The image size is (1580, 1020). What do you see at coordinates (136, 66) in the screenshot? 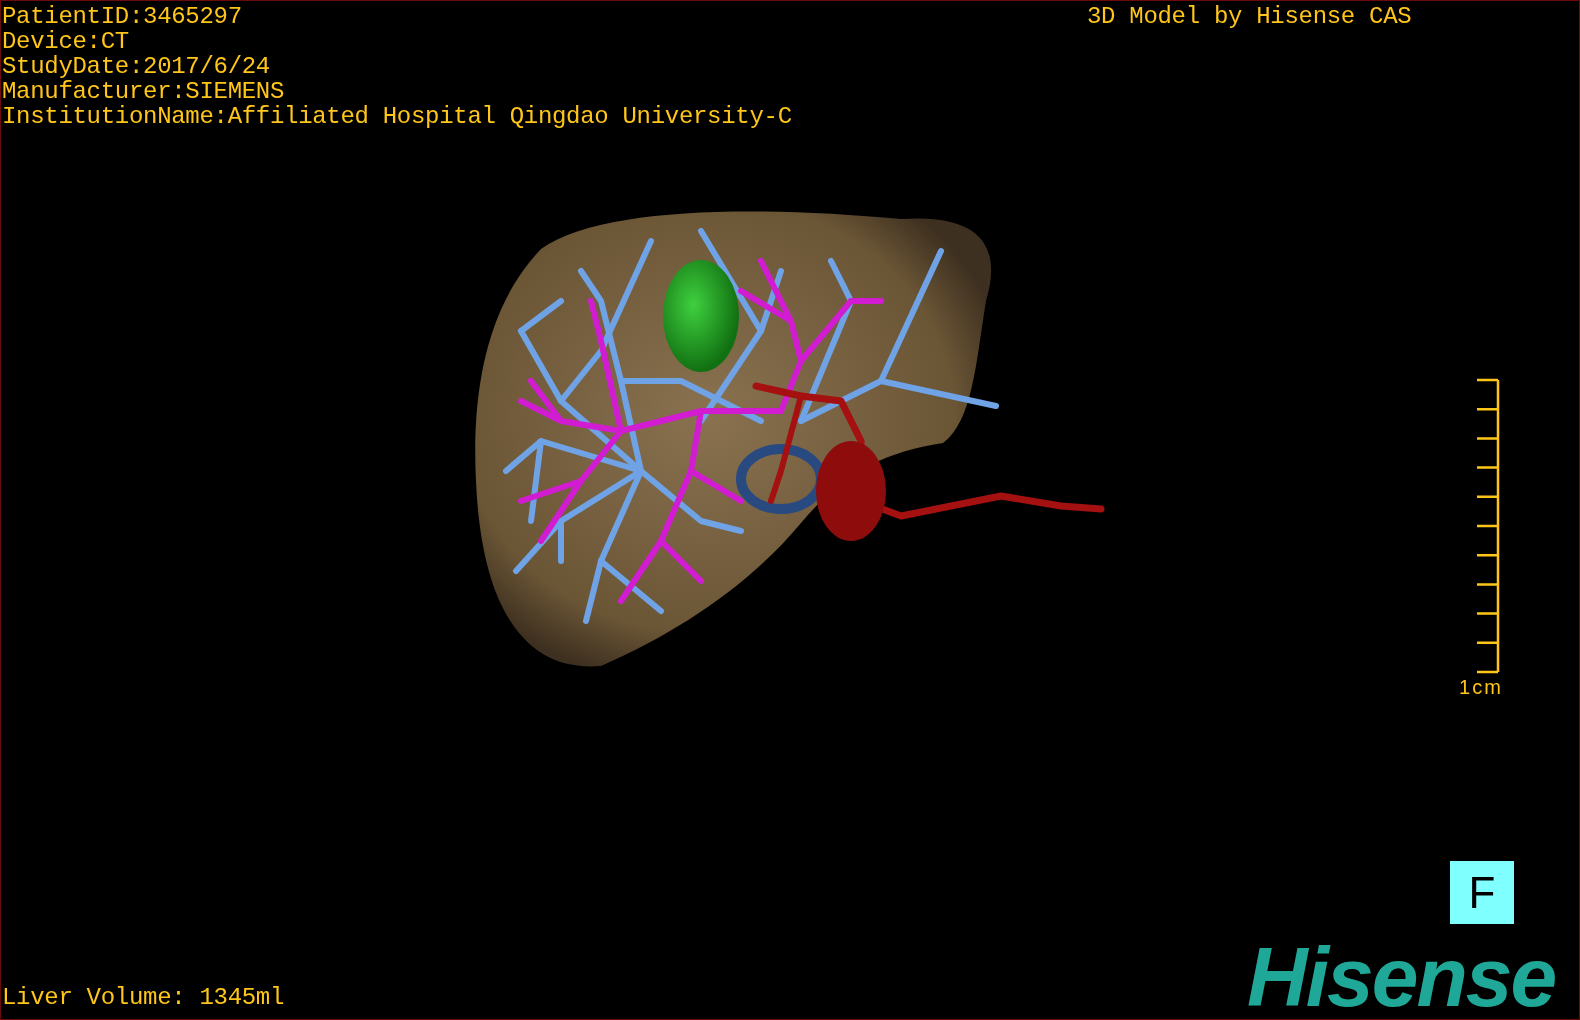
I see `info-text: StudyDate:2017/6/24` at bounding box center [136, 66].